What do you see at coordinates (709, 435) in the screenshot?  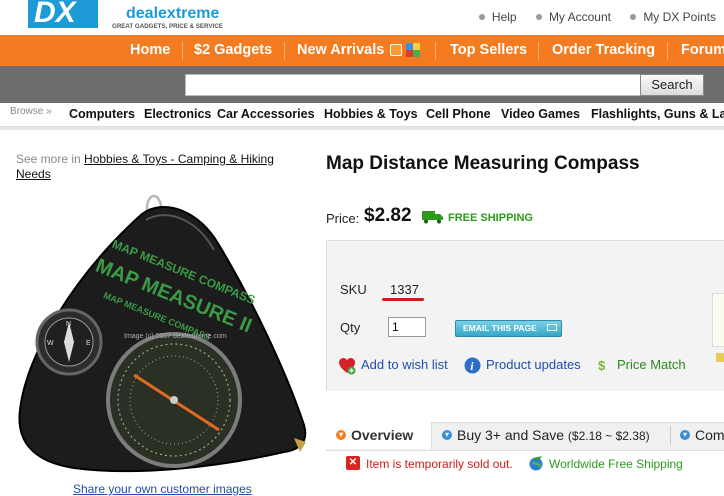 I see `tab-comments-label: Com` at bounding box center [709, 435].